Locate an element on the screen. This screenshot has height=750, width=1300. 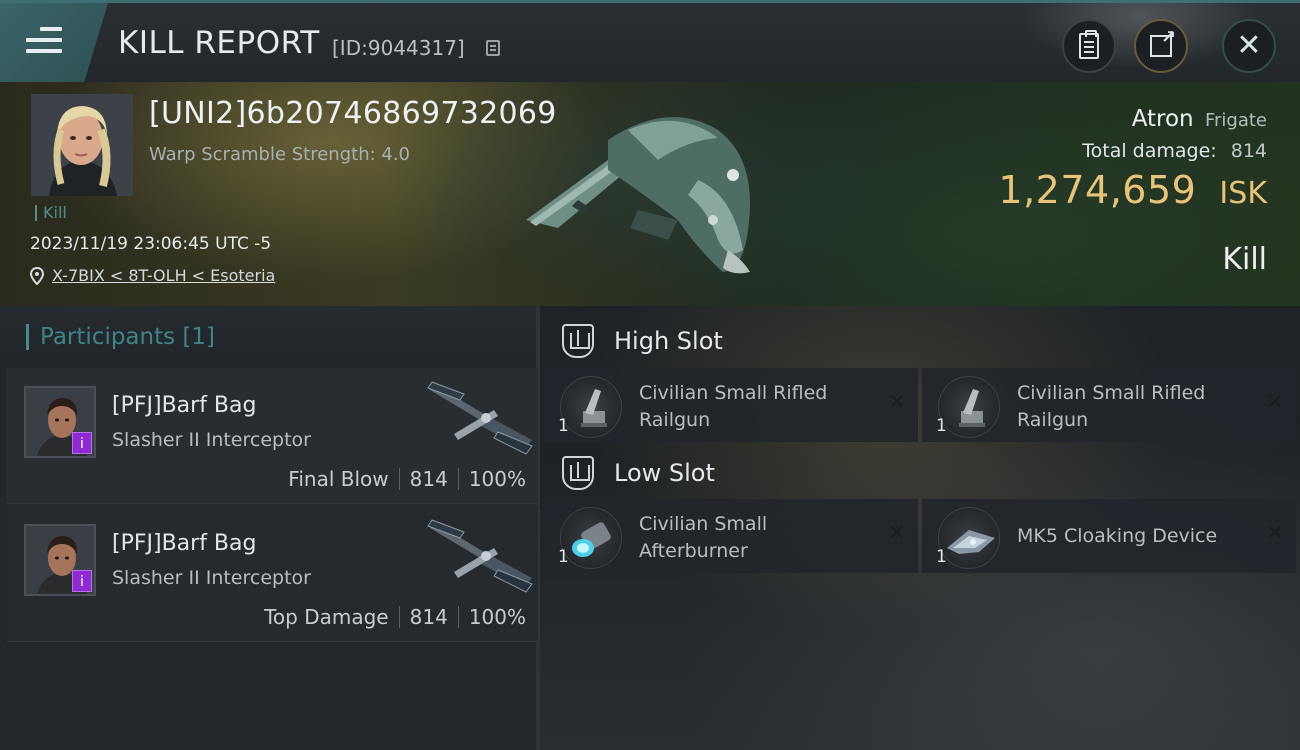
hamburger-icon is located at coordinates (44, 41).